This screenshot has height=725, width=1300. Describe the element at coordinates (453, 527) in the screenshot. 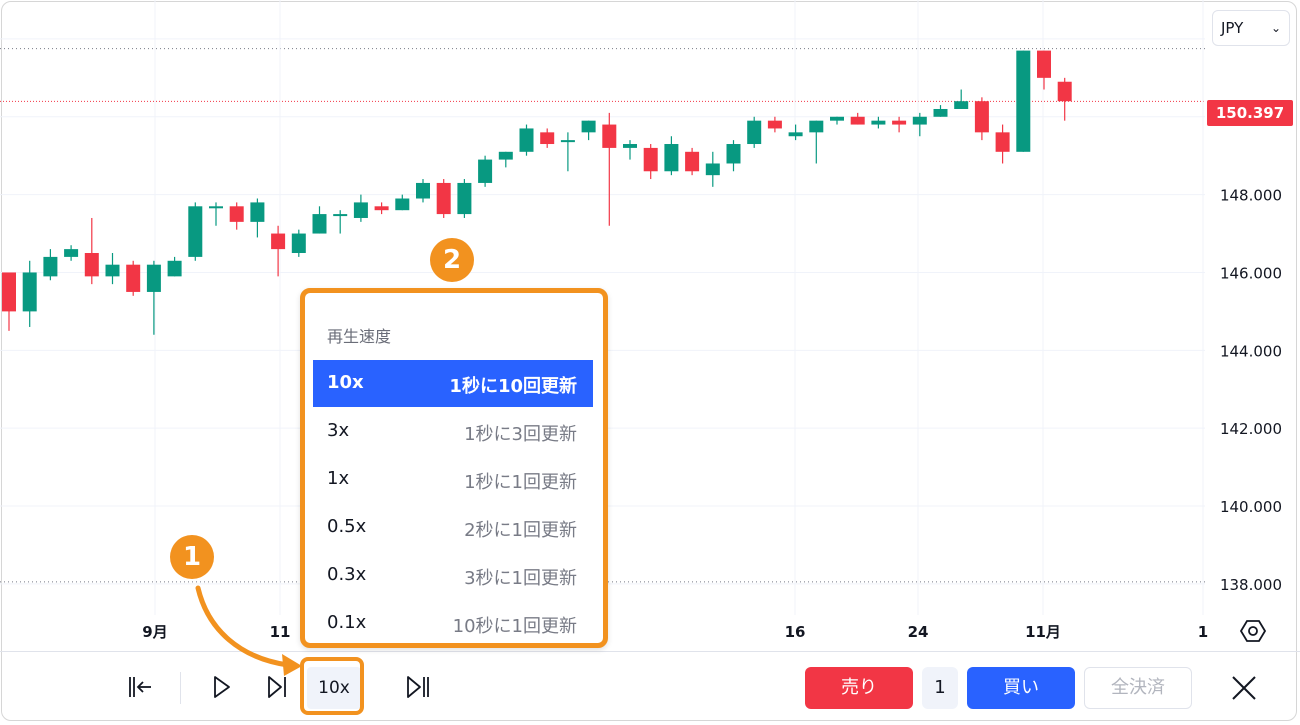

I see `speed-option-0.5x: 0.5x 2秒に1回更新` at that location.